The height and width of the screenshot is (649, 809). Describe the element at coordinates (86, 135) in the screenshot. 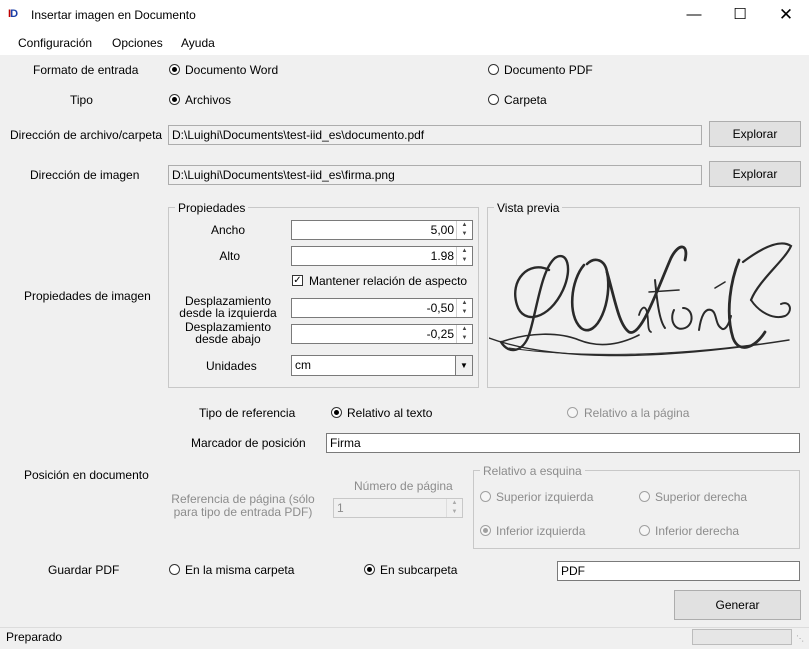

I see `file-path-label: Dirección de archivo/carpeta` at that location.